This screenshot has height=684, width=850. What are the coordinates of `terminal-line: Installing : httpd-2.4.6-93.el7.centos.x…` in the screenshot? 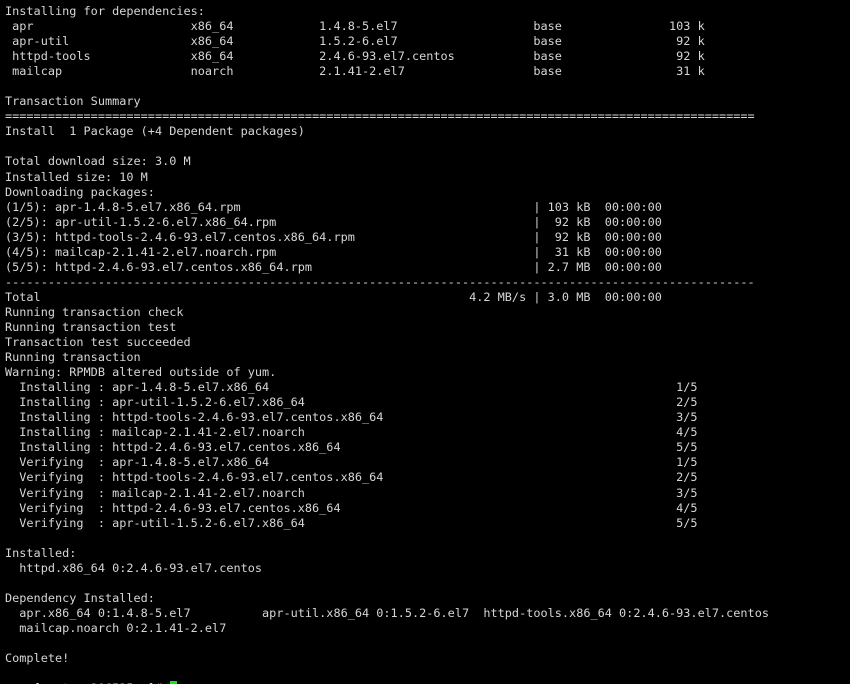 It's located at (351, 447).